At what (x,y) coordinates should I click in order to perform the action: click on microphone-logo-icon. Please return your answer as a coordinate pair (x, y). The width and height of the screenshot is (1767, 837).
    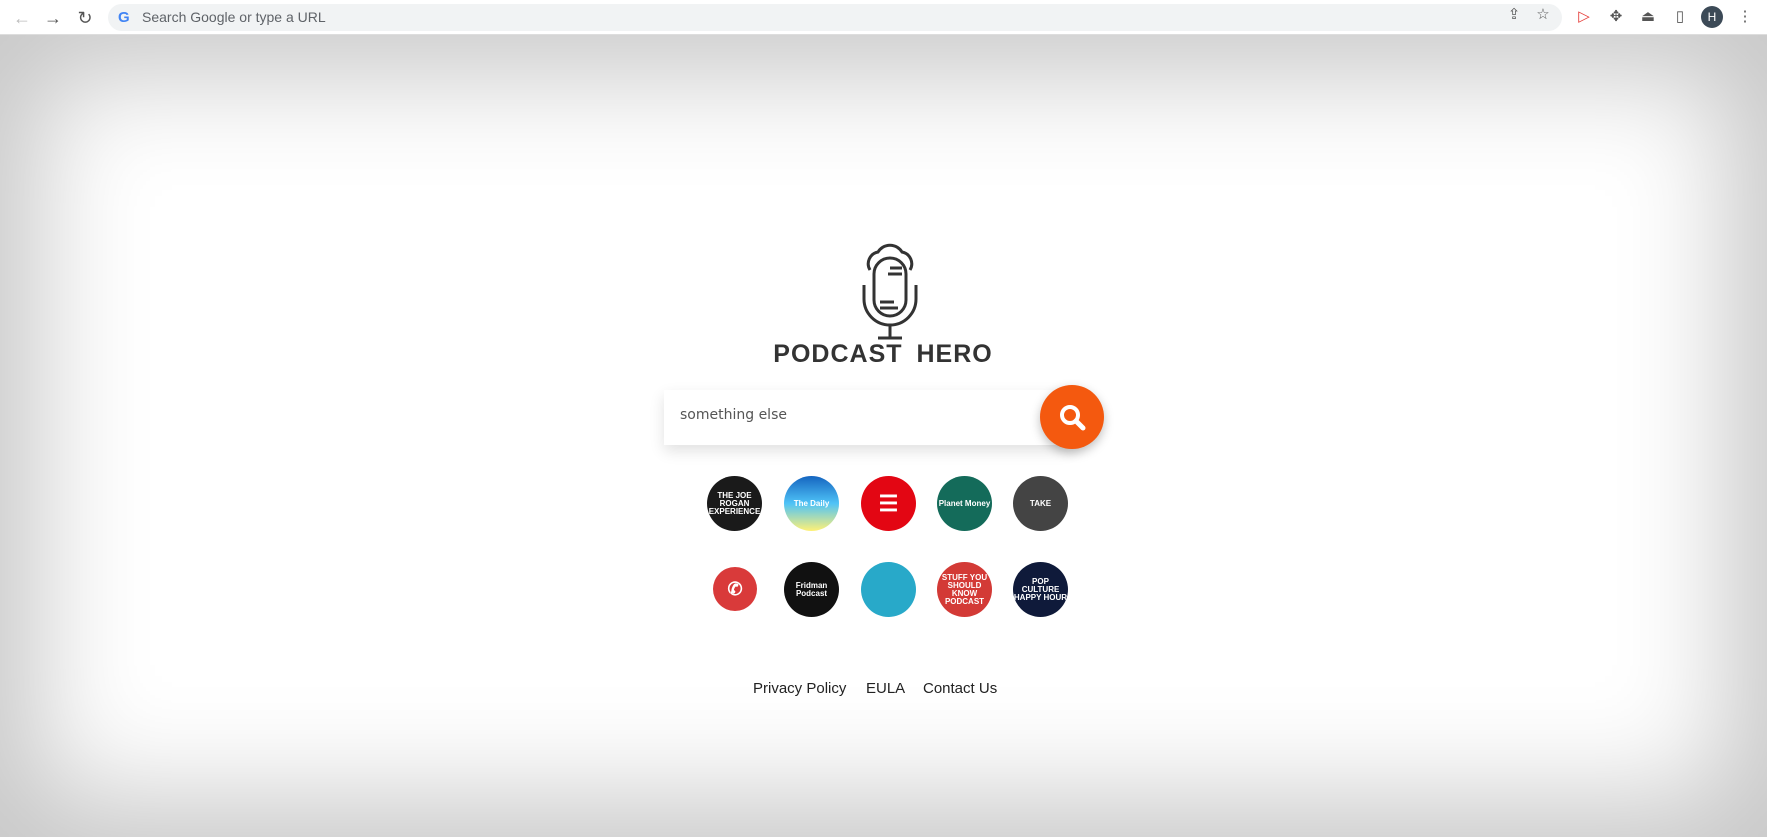
    Looking at the image, I should click on (890, 291).